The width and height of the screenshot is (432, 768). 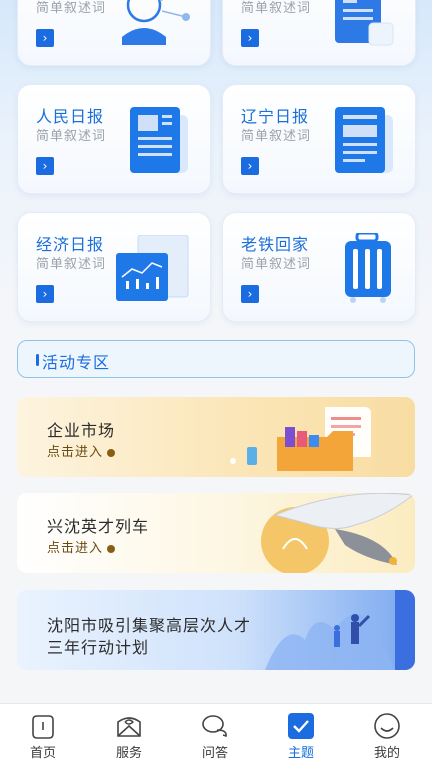 I want to click on tab-label: 首页, so click(x=42, y=753).